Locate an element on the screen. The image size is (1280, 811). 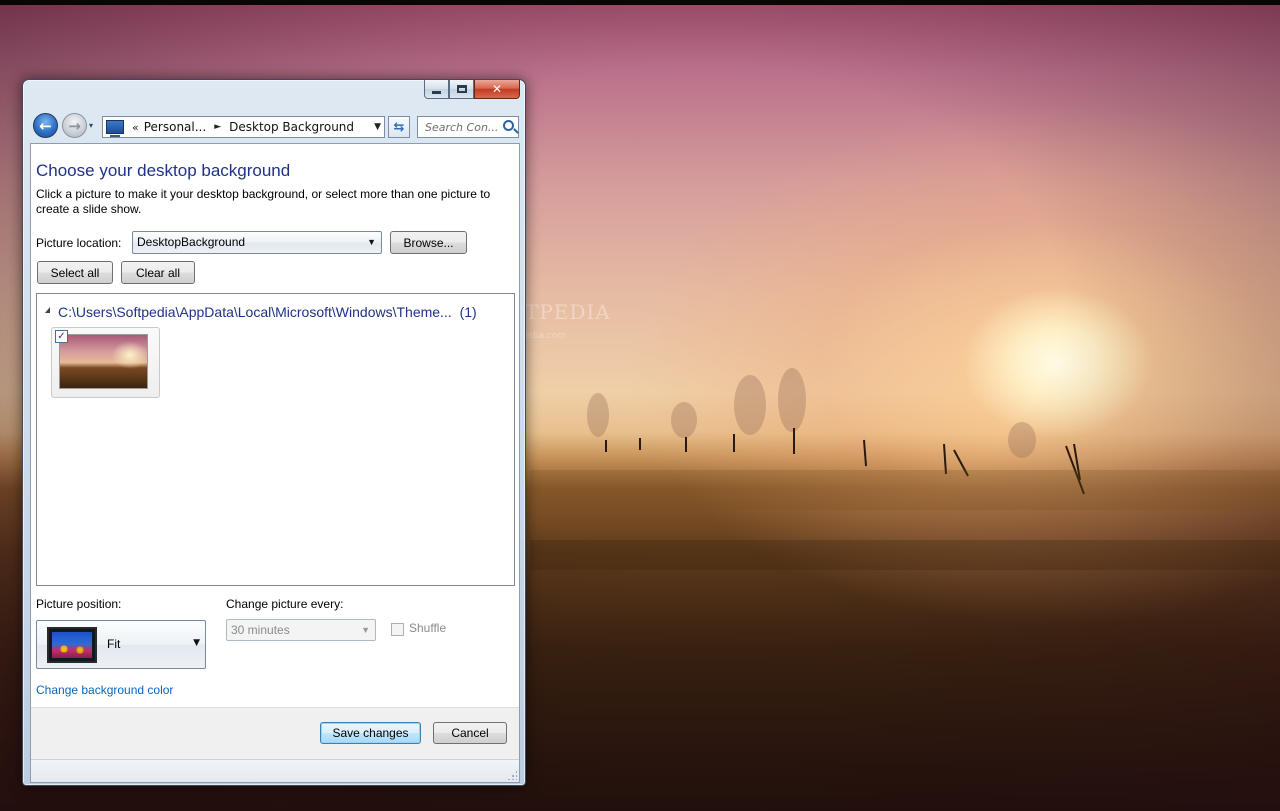
flower-wallpaper-icon is located at coordinates (72, 645).